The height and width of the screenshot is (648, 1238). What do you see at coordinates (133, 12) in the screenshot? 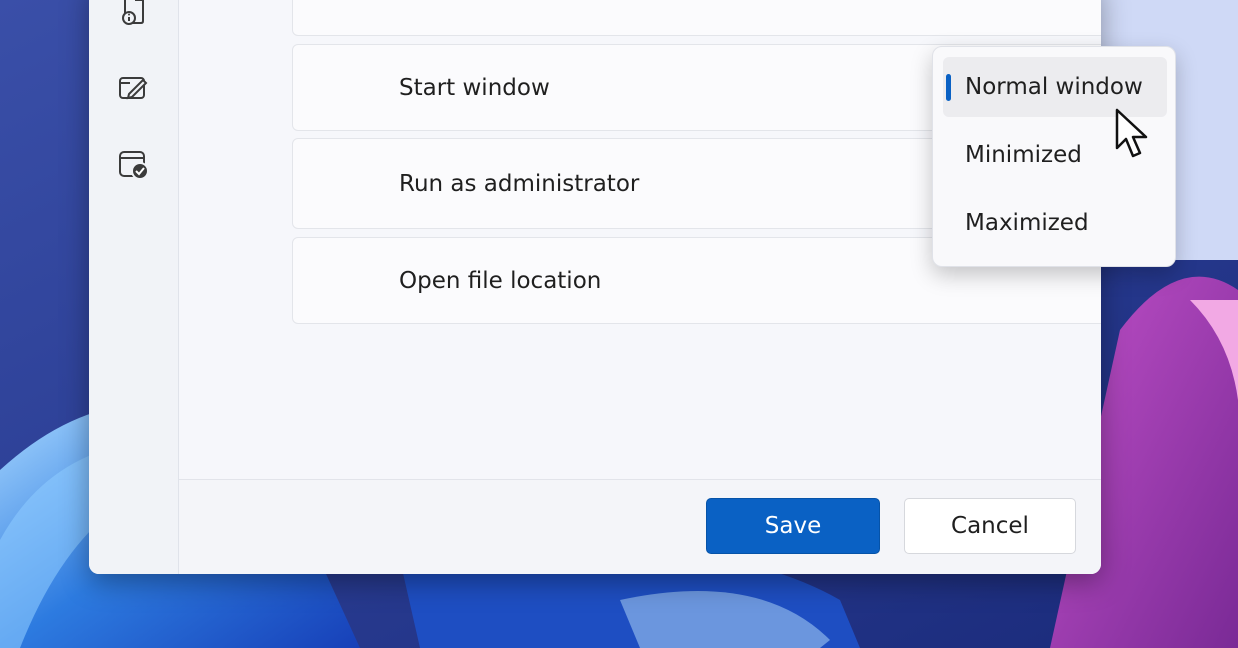
I see `file-info-icon` at bounding box center [133, 12].